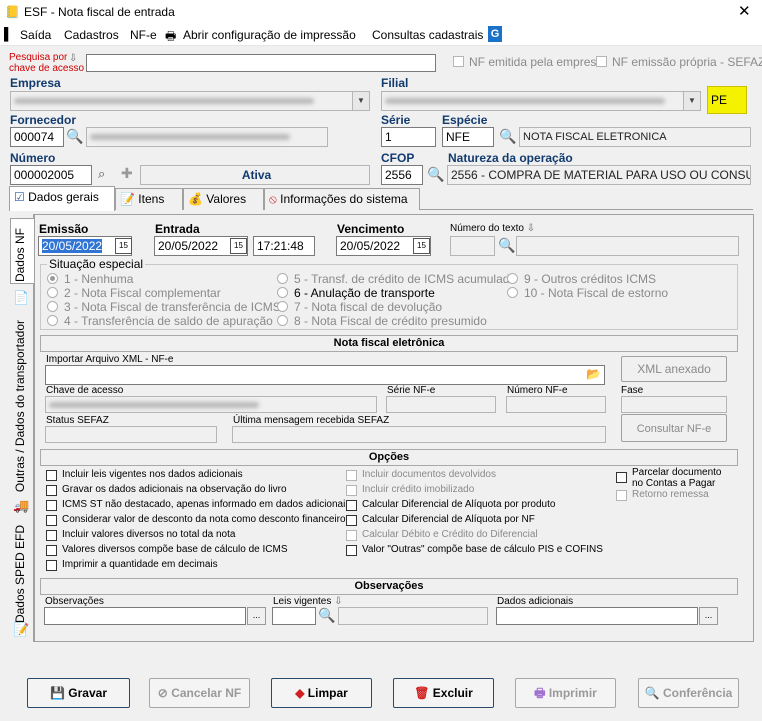 The image size is (762, 721). What do you see at coordinates (635, 137) in the screenshot?
I see `especie-desc: NOTA FISCAL ELETRONICA` at bounding box center [635, 137].